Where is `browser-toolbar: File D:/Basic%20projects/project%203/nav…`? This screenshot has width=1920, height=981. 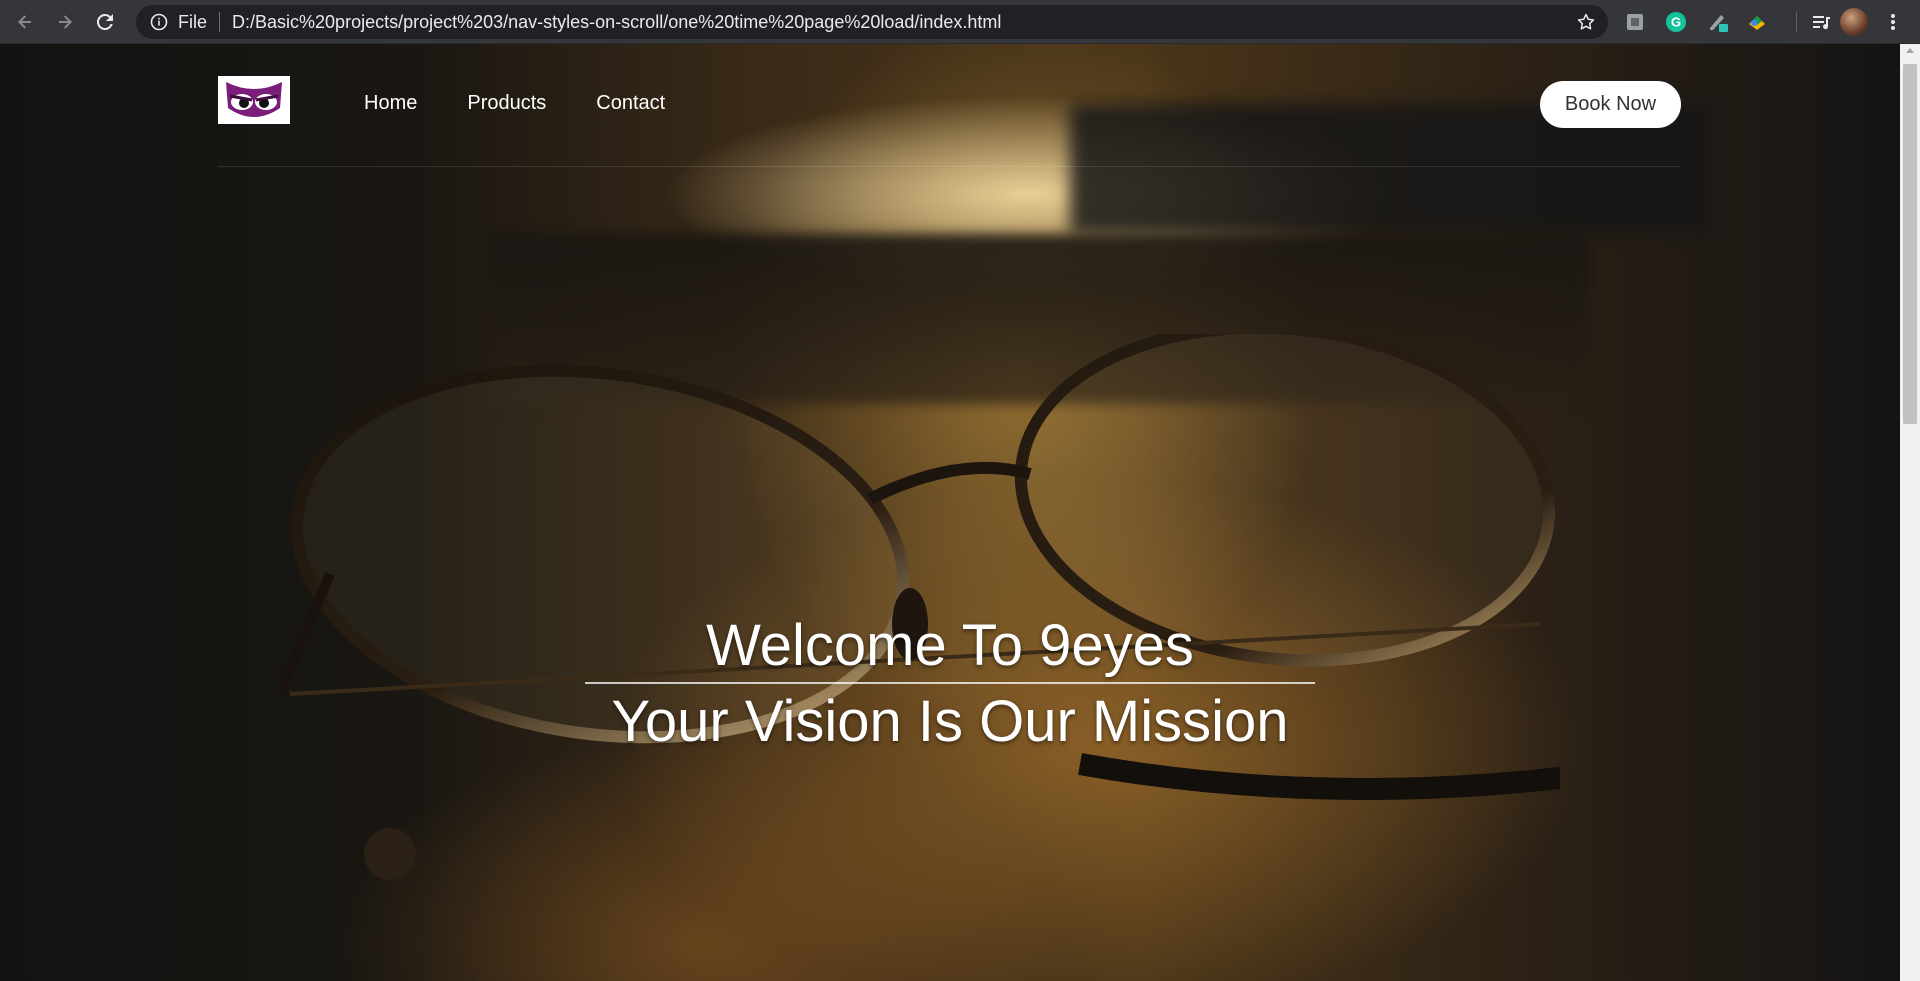
browser-toolbar: File D:/Basic%20projects/project%203/nav… is located at coordinates (960, 22).